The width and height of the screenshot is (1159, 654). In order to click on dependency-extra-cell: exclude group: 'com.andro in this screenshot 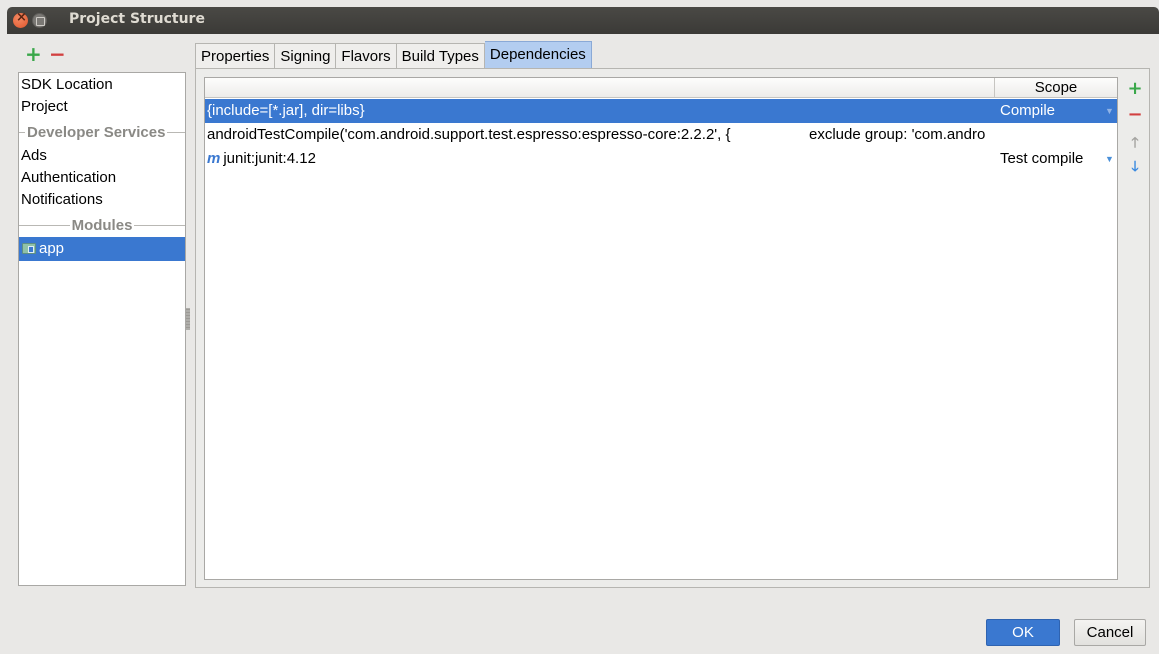, I will do `click(897, 134)`.